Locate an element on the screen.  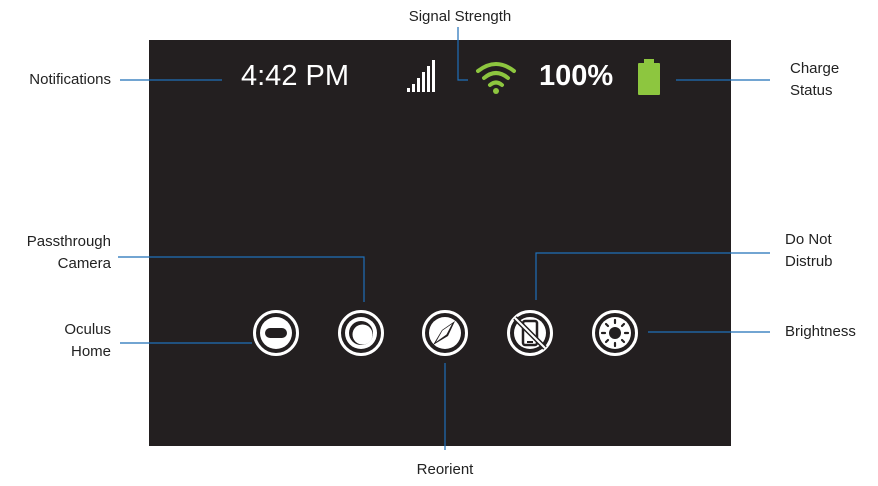
label-signal-strength: Signal Strength is located at coordinates (460, 16).